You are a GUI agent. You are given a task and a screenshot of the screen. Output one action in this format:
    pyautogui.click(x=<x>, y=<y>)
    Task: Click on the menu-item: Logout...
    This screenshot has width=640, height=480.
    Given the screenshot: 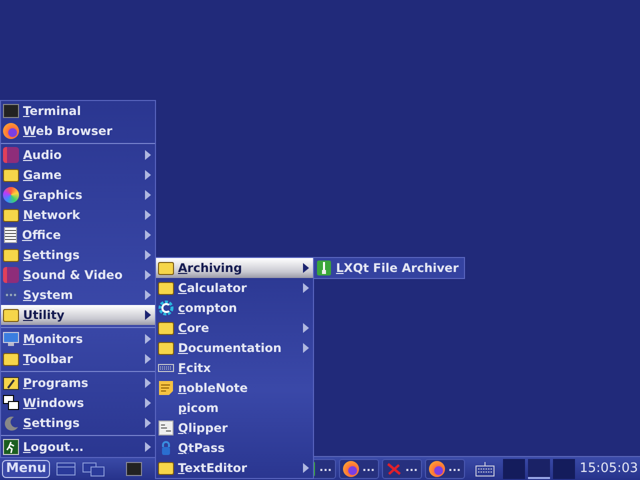 What is the action you would take?
    pyautogui.click(x=78, y=447)
    